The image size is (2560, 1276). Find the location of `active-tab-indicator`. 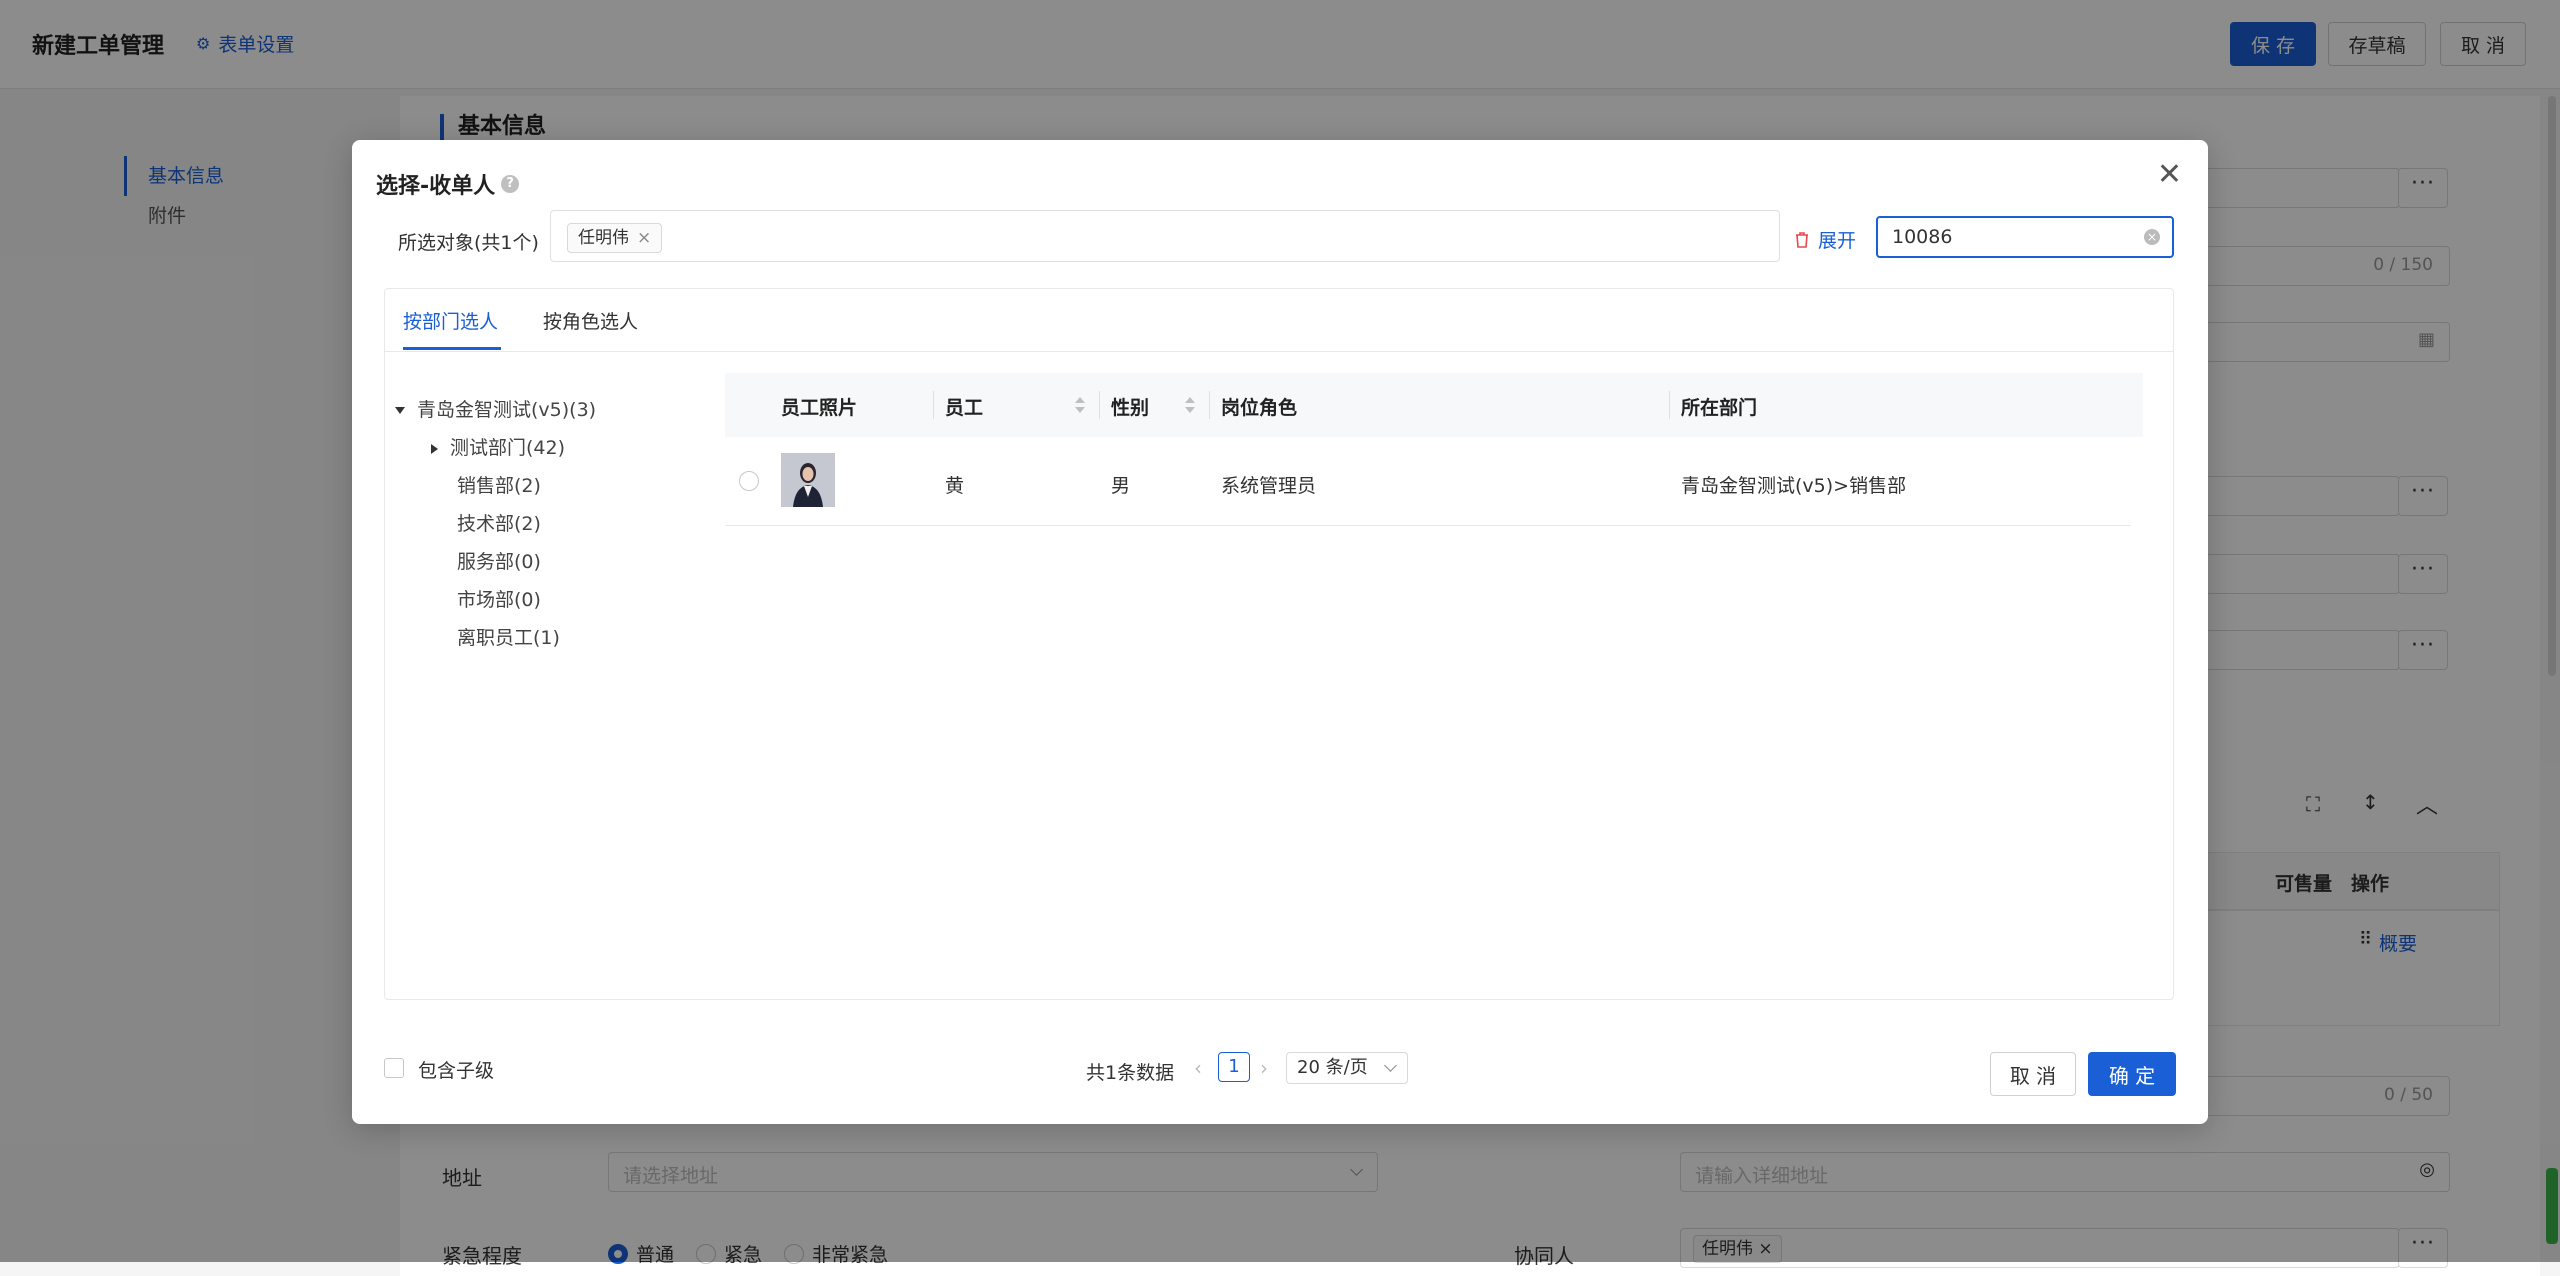

active-tab-indicator is located at coordinates (452, 348).